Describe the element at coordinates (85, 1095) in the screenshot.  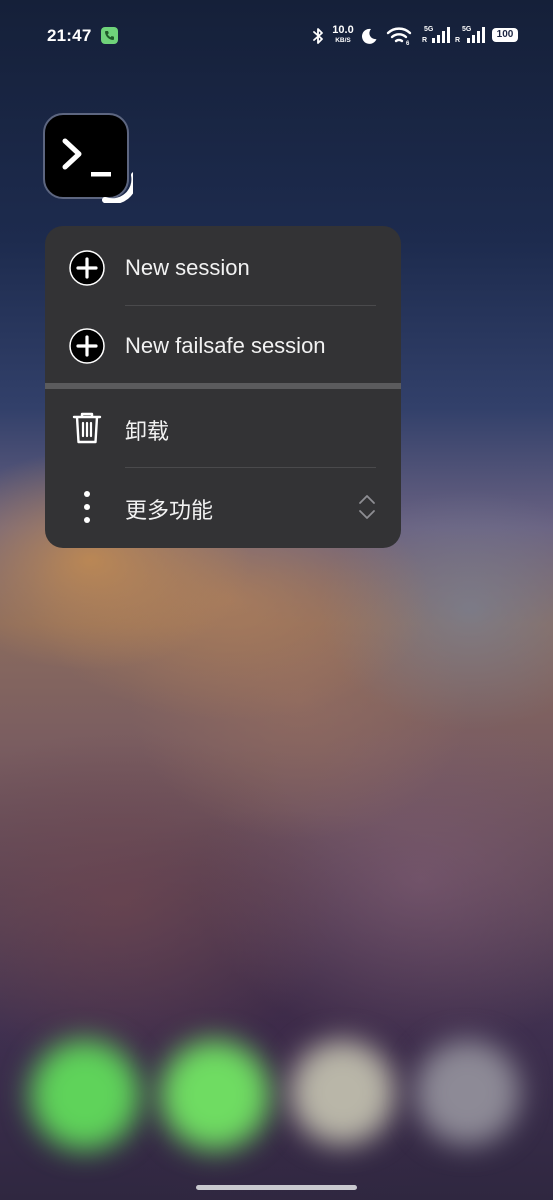
I see `phone-app-icon` at that location.